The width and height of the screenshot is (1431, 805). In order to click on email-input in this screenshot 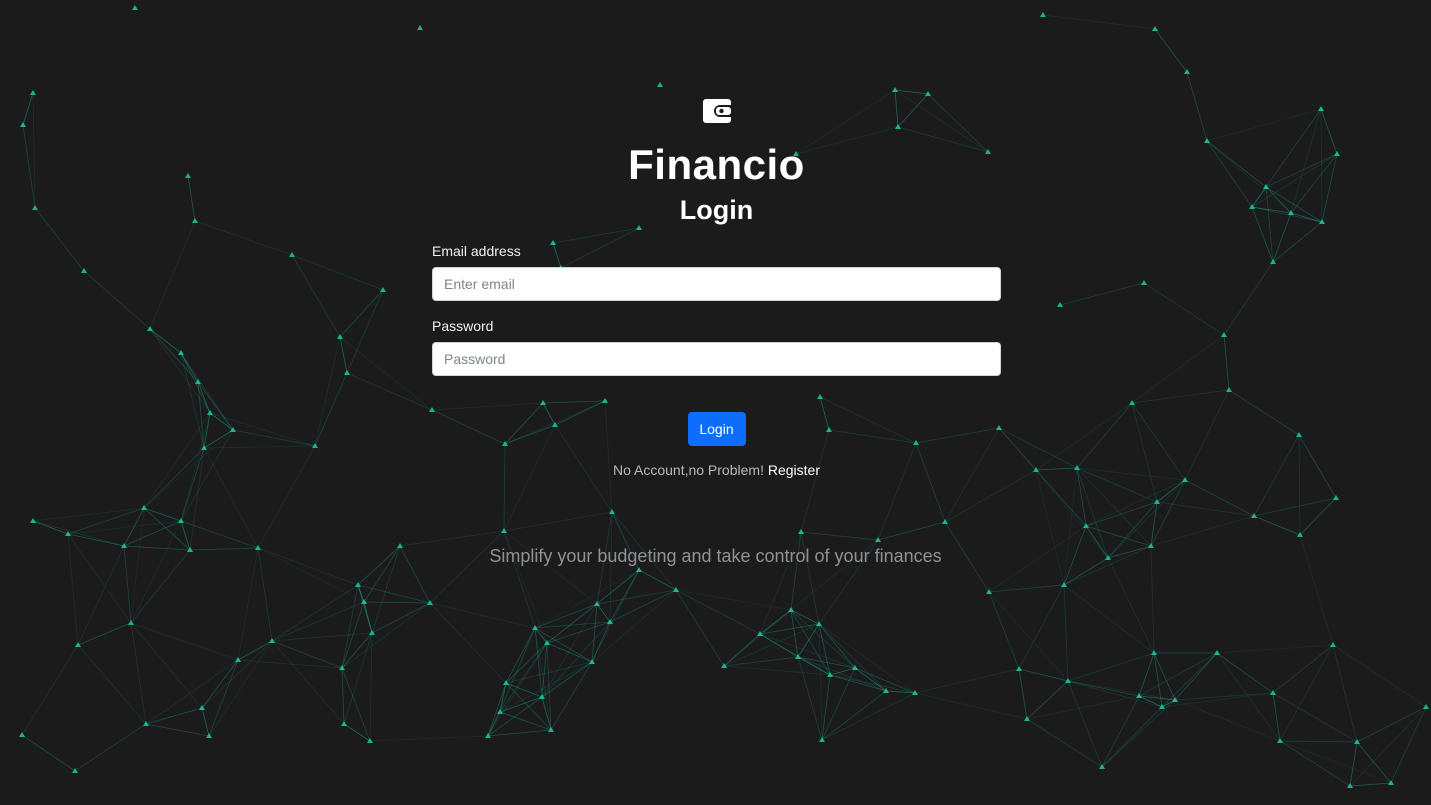, I will do `click(716, 284)`.